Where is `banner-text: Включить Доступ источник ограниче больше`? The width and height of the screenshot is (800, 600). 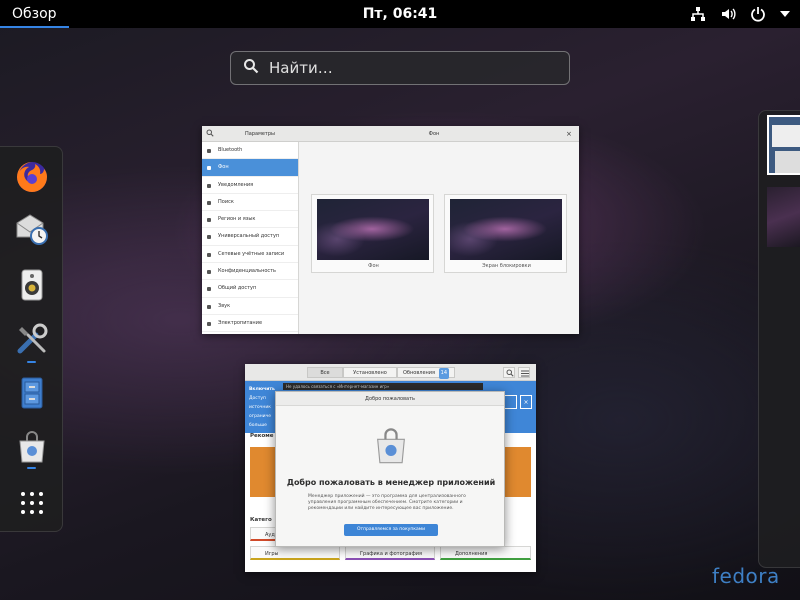 banner-text: Включить Доступ источник ограниче больше is located at coordinates (262, 407).